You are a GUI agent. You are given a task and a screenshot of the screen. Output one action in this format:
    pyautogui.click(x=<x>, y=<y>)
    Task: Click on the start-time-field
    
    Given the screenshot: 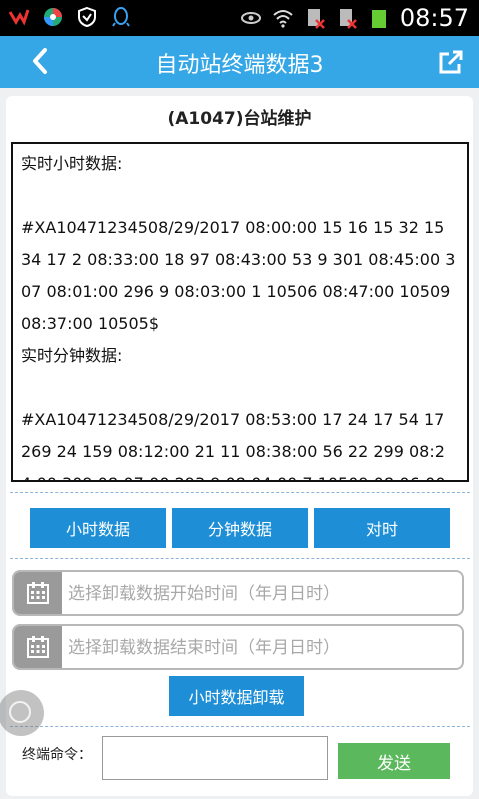 What is the action you would take?
    pyautogui.click(x=238, y=593)
    